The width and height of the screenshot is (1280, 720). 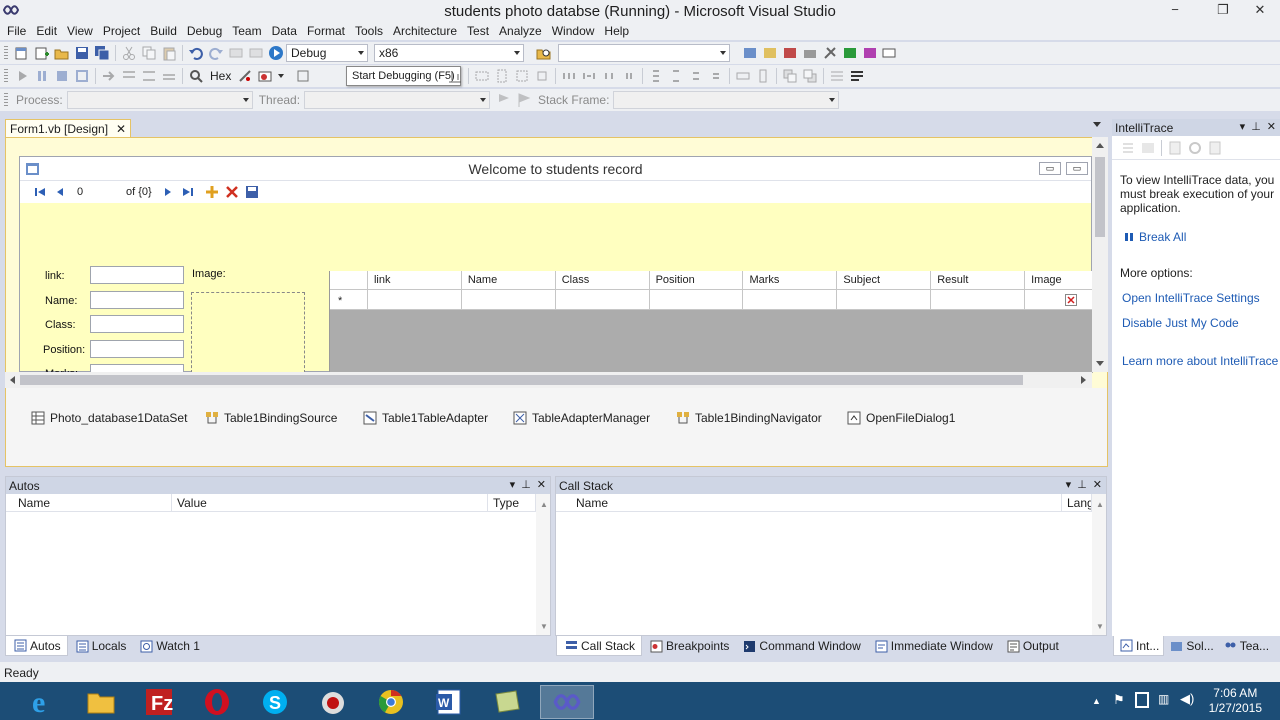 What do you see at coordinates (1059, 300) in the screenshot?
I see `grid-image-cell` at bounding box center [1059, 300].